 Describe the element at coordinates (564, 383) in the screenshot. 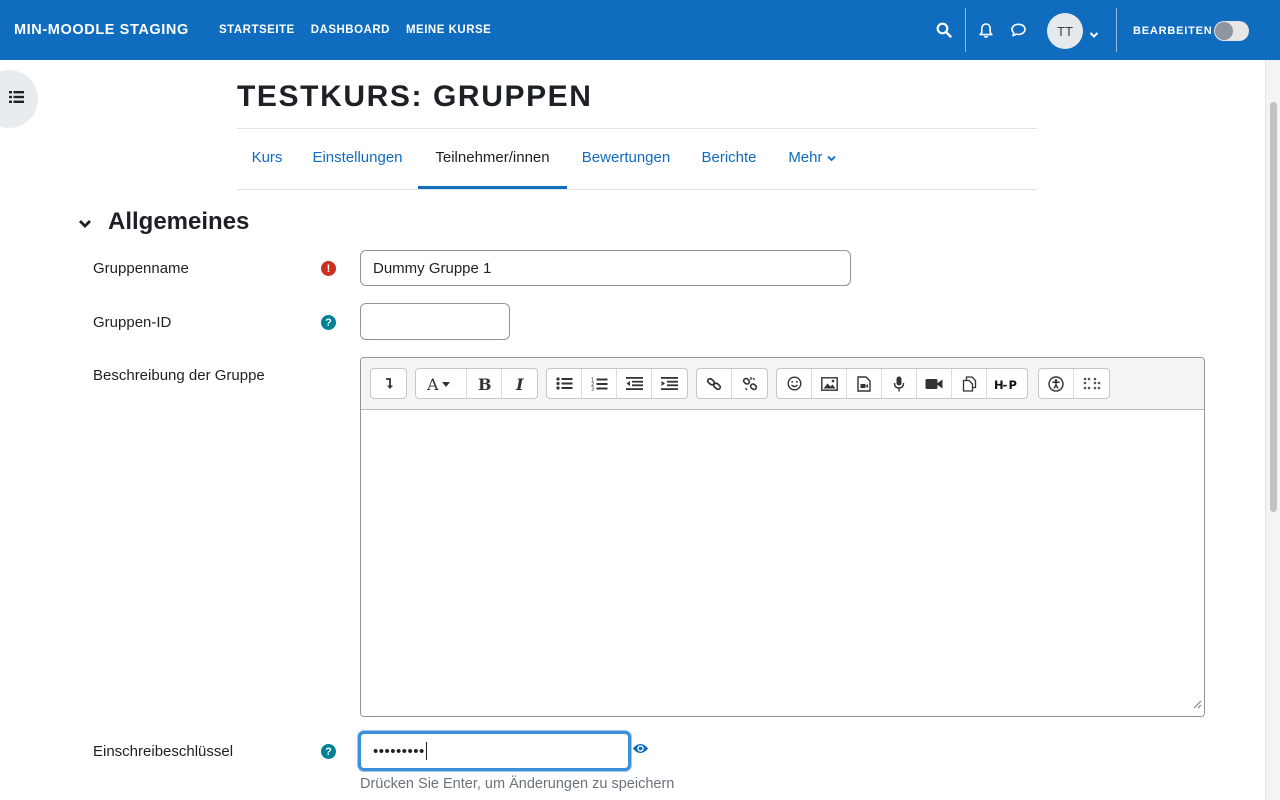

I see `unordered-list-icon` at that location.